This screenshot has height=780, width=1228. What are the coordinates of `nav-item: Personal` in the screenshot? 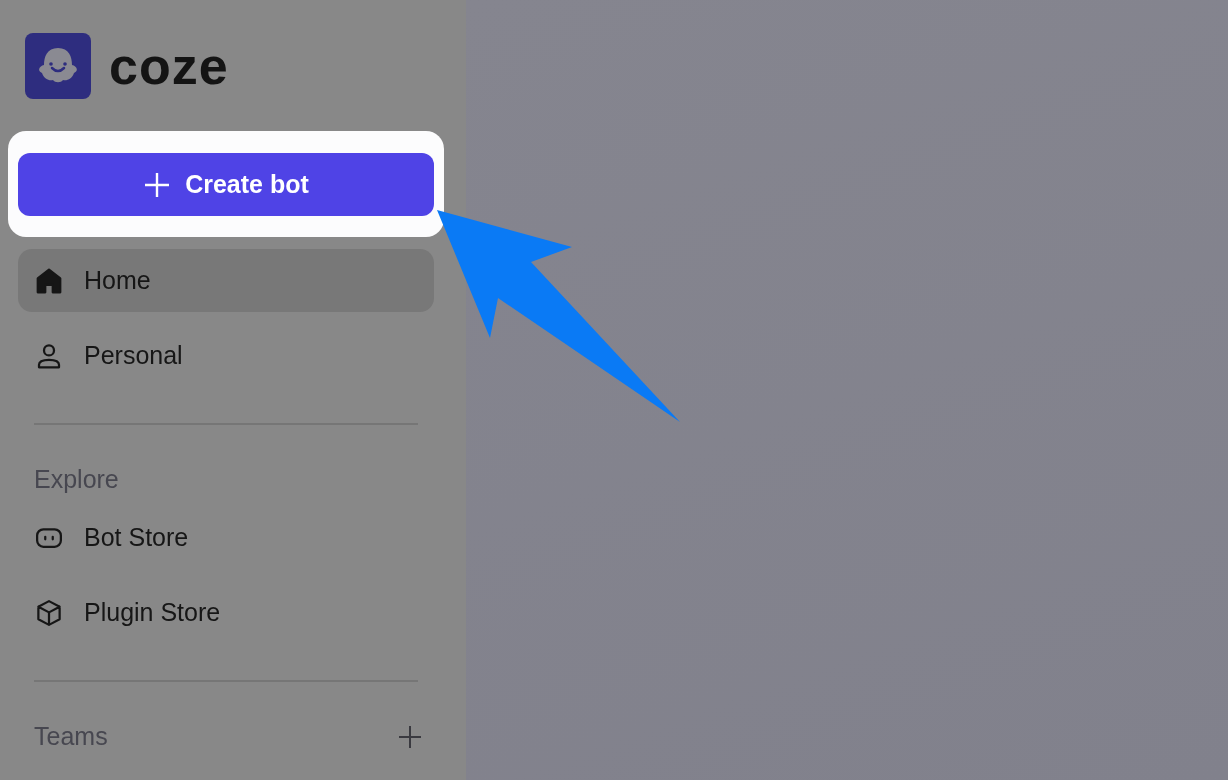 It's located at (226, 355).